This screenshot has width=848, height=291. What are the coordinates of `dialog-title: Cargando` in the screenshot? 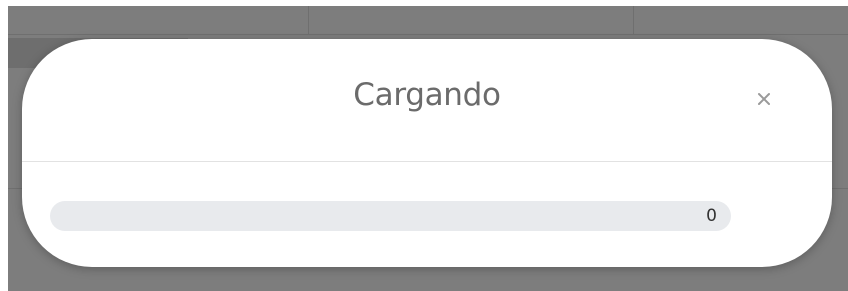 It's located at (427, 95).